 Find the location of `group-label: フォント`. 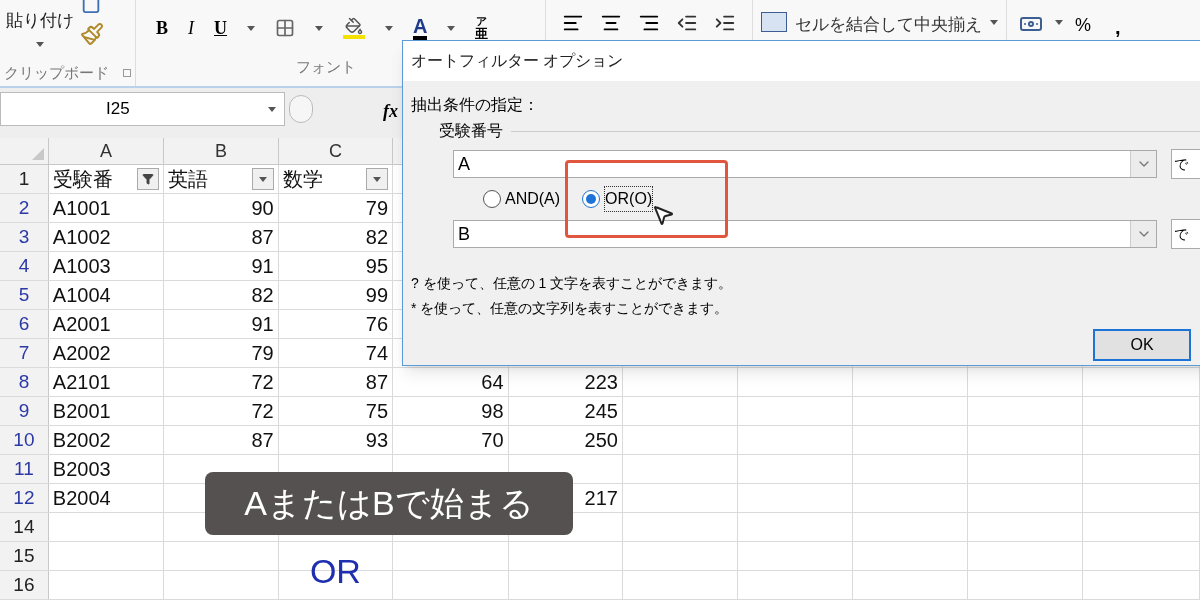

group-label: フォント is located at coordinates (325, 67).